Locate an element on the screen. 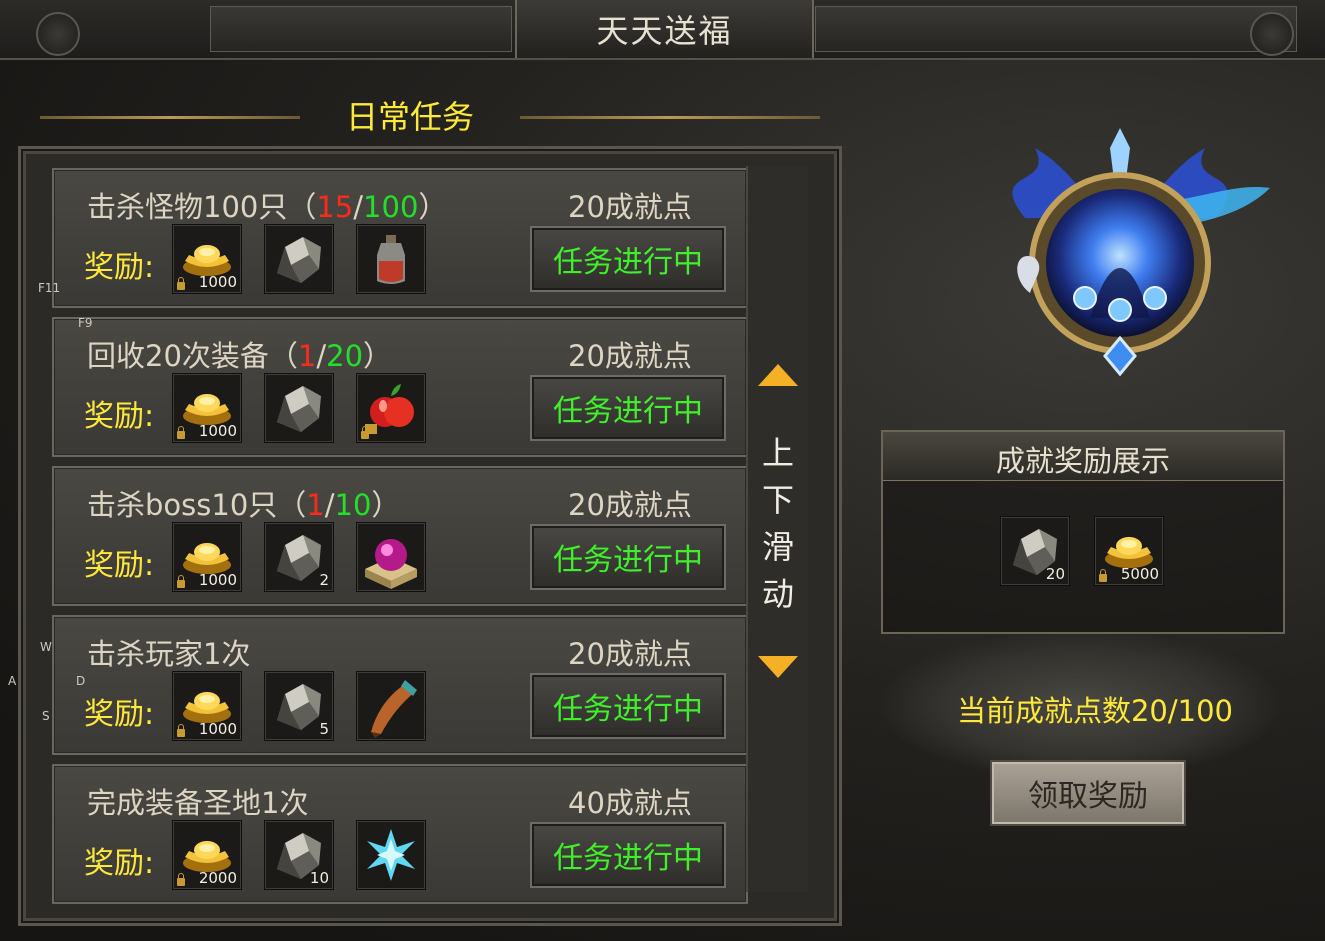  scroll-hint-char: 动 is located at coordinates (777, 594).